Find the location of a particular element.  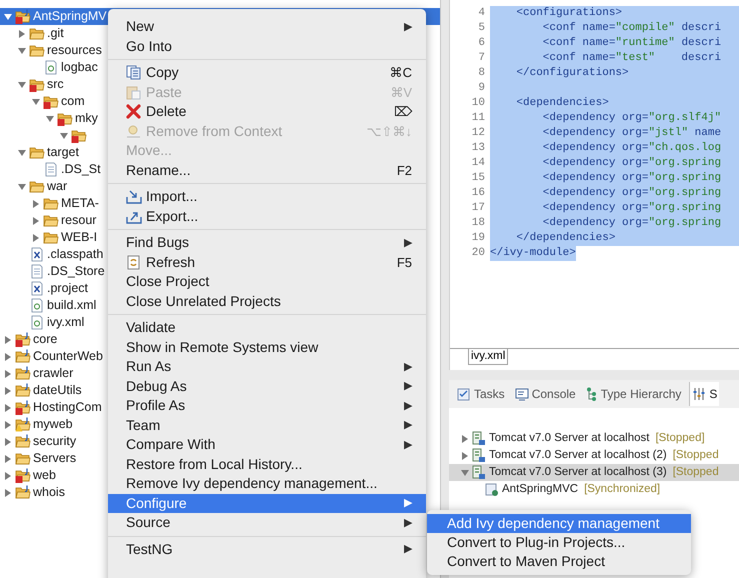

tree-item-label: ivy.xml is located at coordinates (65, 323).